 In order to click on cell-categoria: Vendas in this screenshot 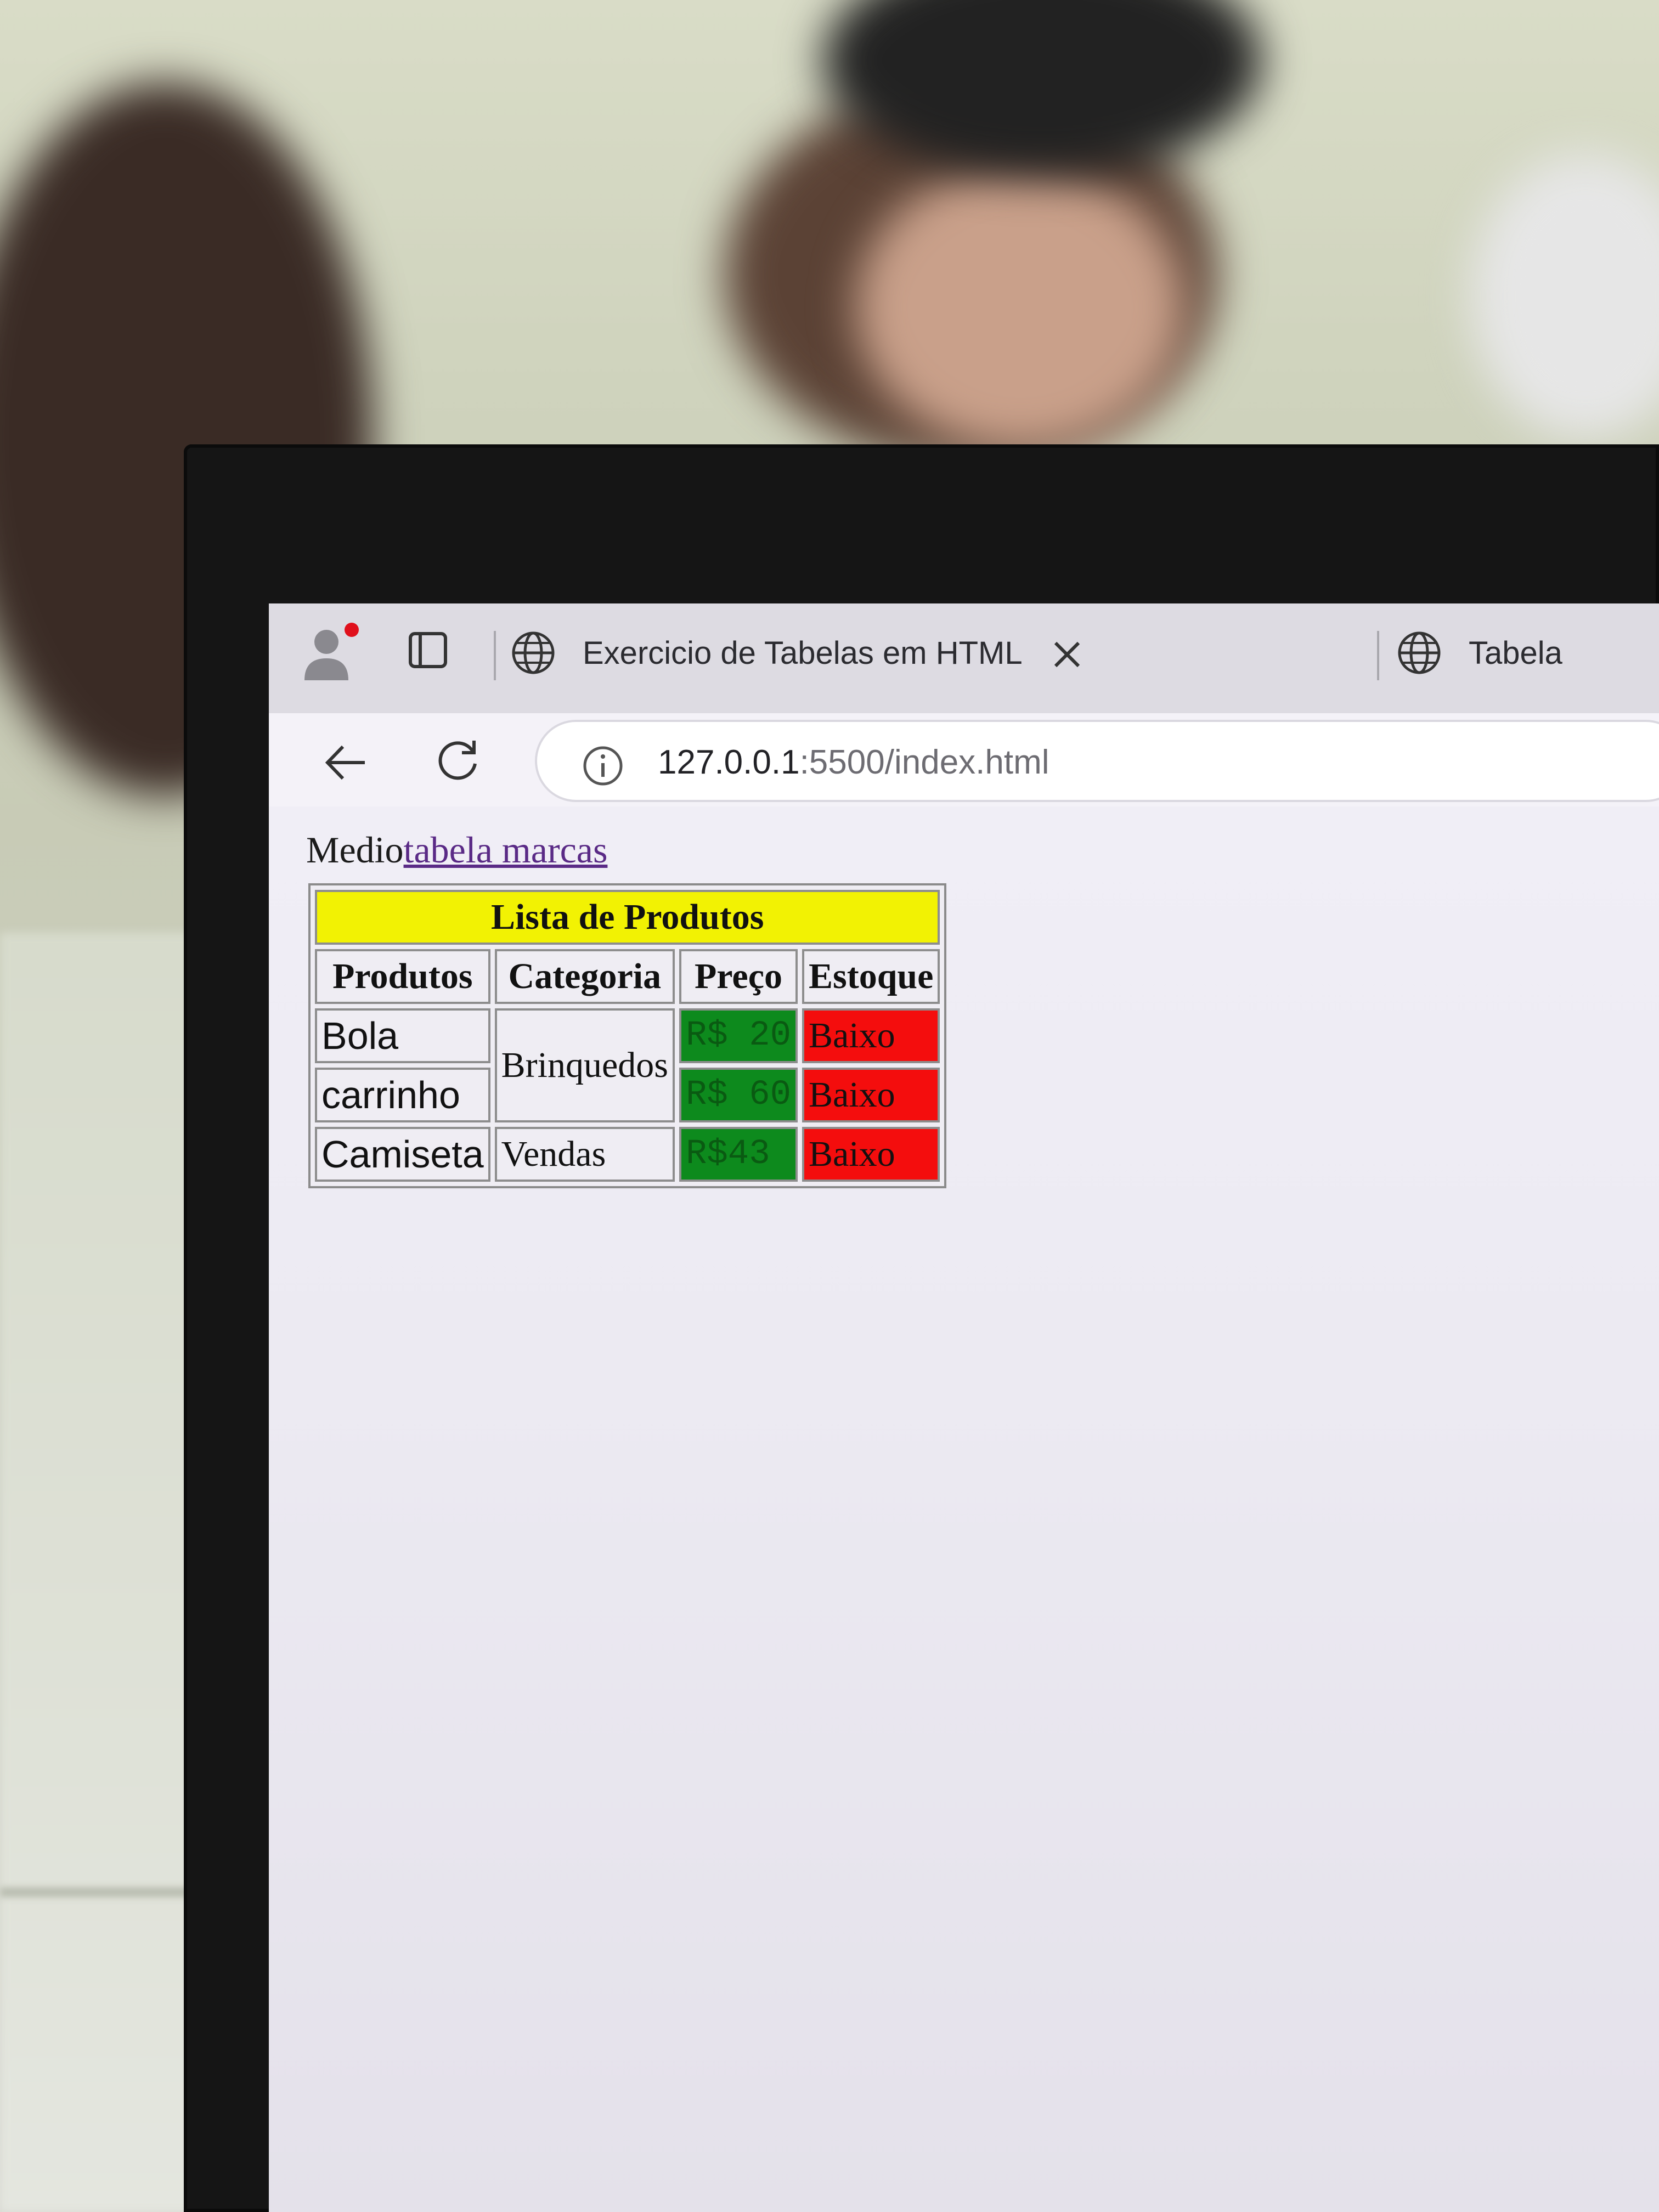, I will do `click(584, 1154)`.